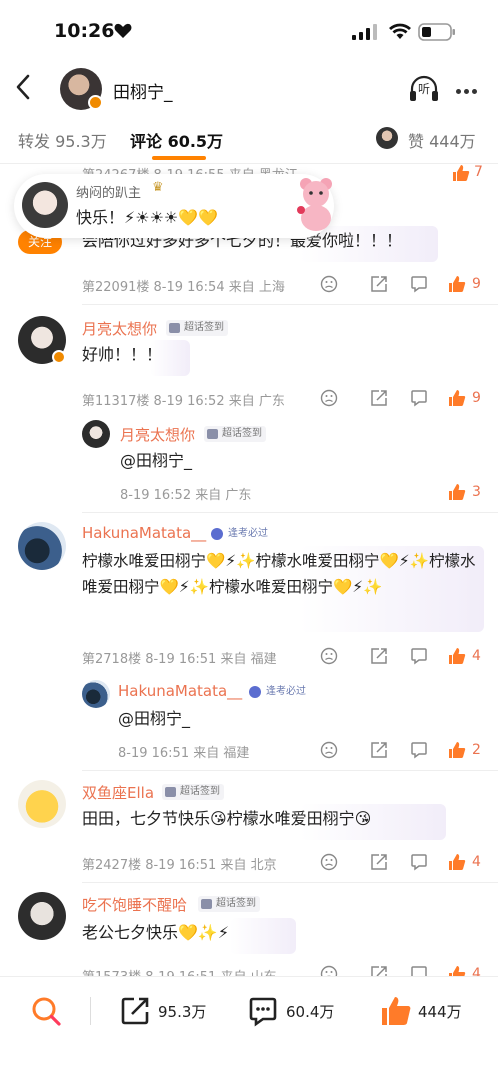  Describe the element at coordinates (118, 792) in the screenshot. I see `comment-author: 双鱼座Ella` at that location.